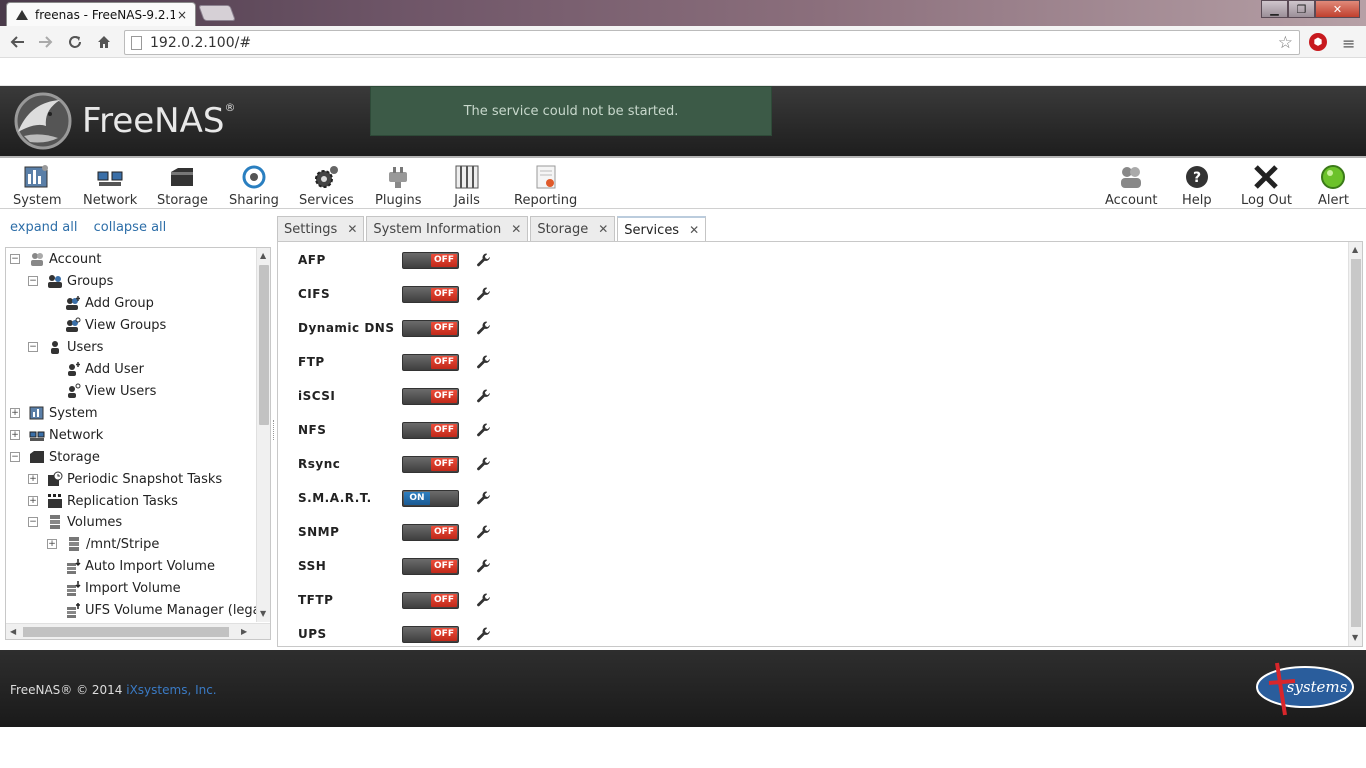 This screenshot has height=768, width=1366. Describe the element at coordinates (115, 325) in the screenshot. I see `tree-node-view-groups: View Groups` at that location.